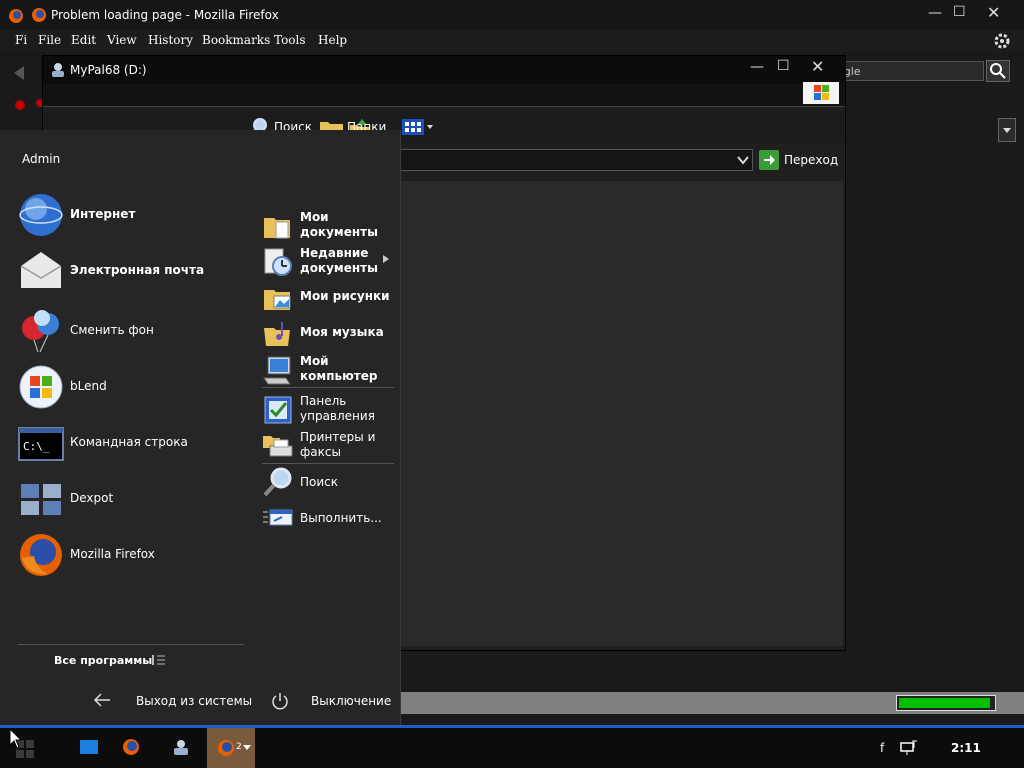 The width and height of the screenshot is (1024, 768). What do you see at coordinates (339, 224) in the screenshot?
I see `place-label: Мои документы` at bounding box center [339, 224].